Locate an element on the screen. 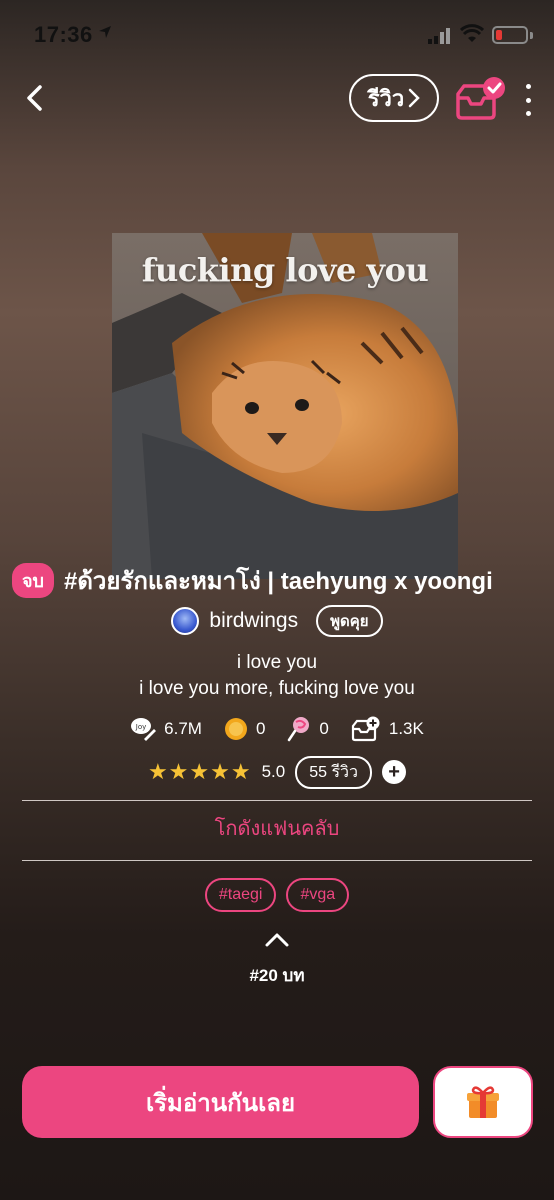 This screenshot has height=1200, width=554. rating-score: 5.0 is located at coordinates (273, 771).